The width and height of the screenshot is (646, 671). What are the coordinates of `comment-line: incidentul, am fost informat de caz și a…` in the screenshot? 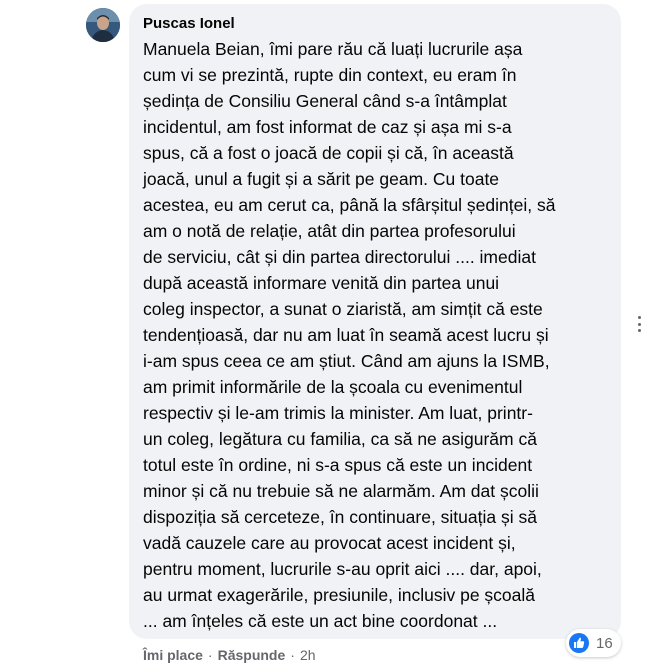 It's located at (327, 127).